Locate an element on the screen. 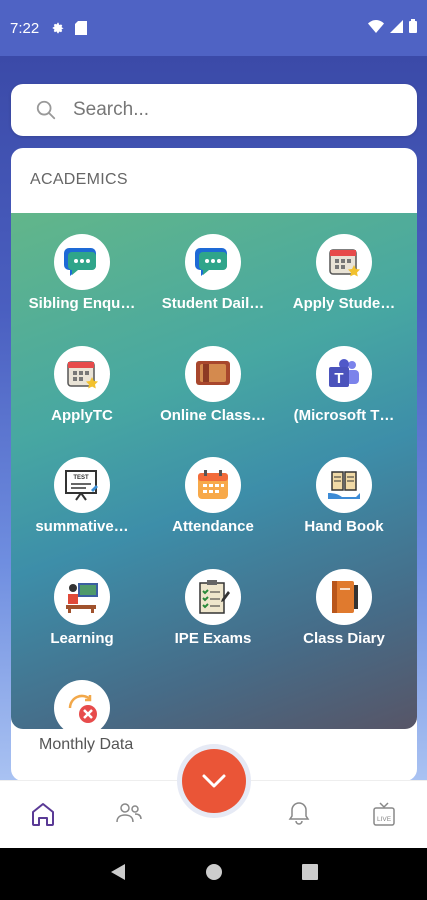 The image size is (427, 900). home-circle-icon is located at coordinates (214, 874).